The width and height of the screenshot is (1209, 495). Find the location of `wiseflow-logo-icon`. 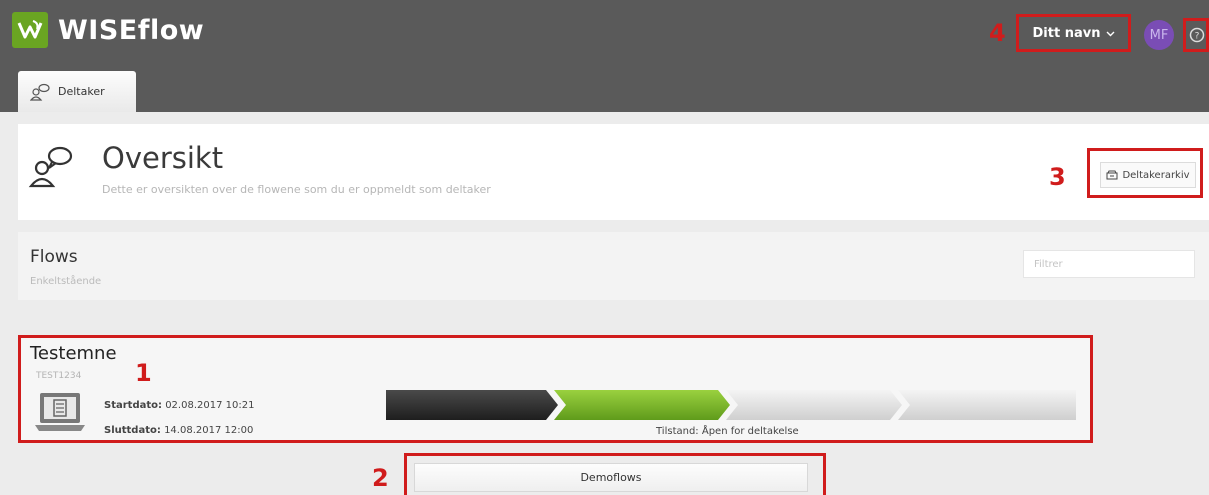

wiseflow-logo-icon is located at coordinates (30, 30).